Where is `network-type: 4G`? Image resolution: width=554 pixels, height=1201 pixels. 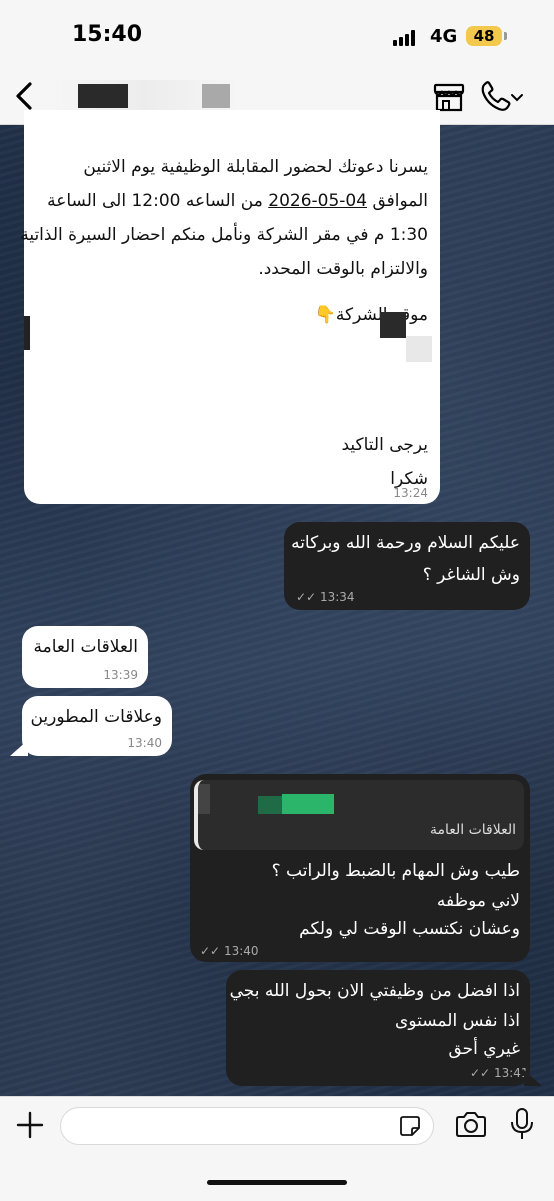
network-type: 4G is located at coordinates (444, 36).